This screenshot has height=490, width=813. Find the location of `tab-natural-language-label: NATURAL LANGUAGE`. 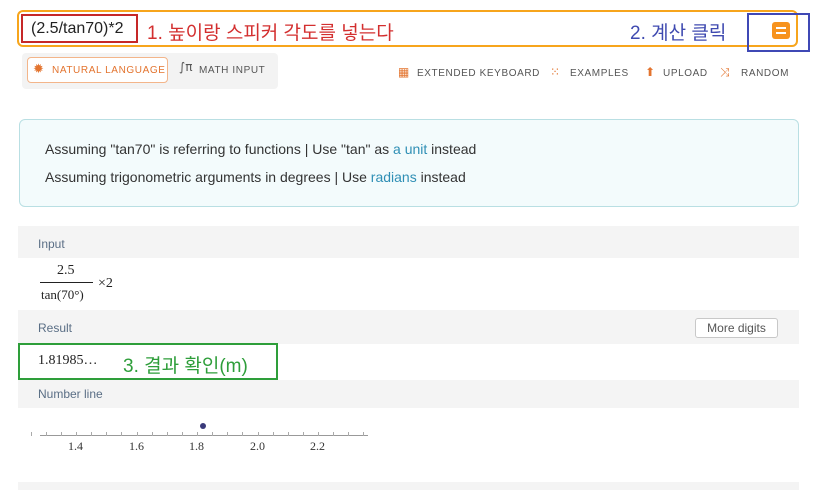

tab-natural-language-label: NATURAL LANGUAGE is located at coordinates (109, 70).